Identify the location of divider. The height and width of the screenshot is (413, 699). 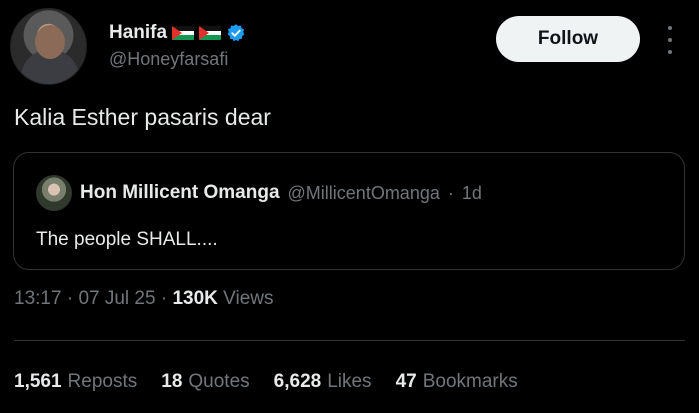
(349, 340).